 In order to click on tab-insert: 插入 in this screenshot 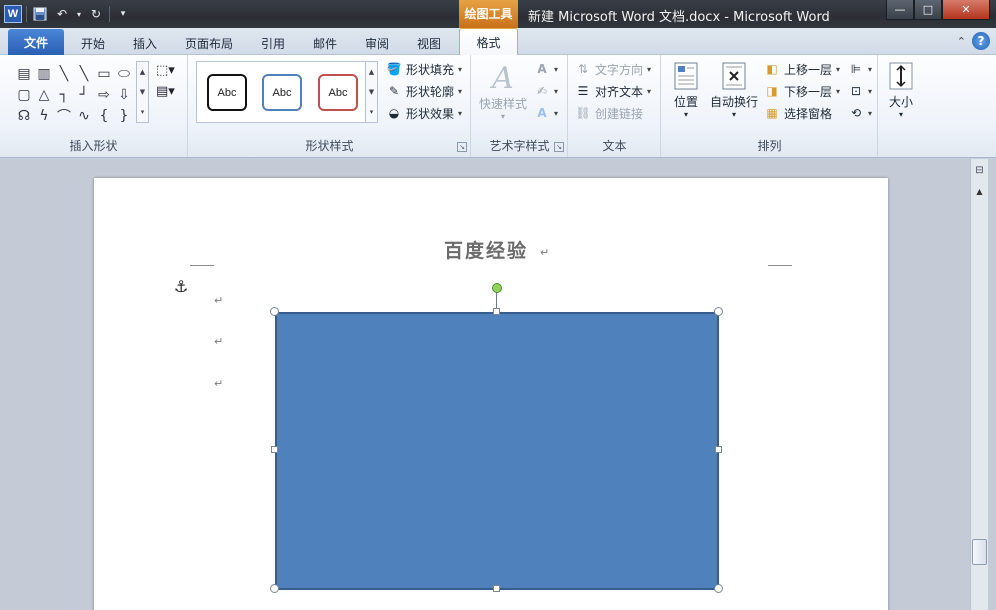, I will do `click(145, 43)`.